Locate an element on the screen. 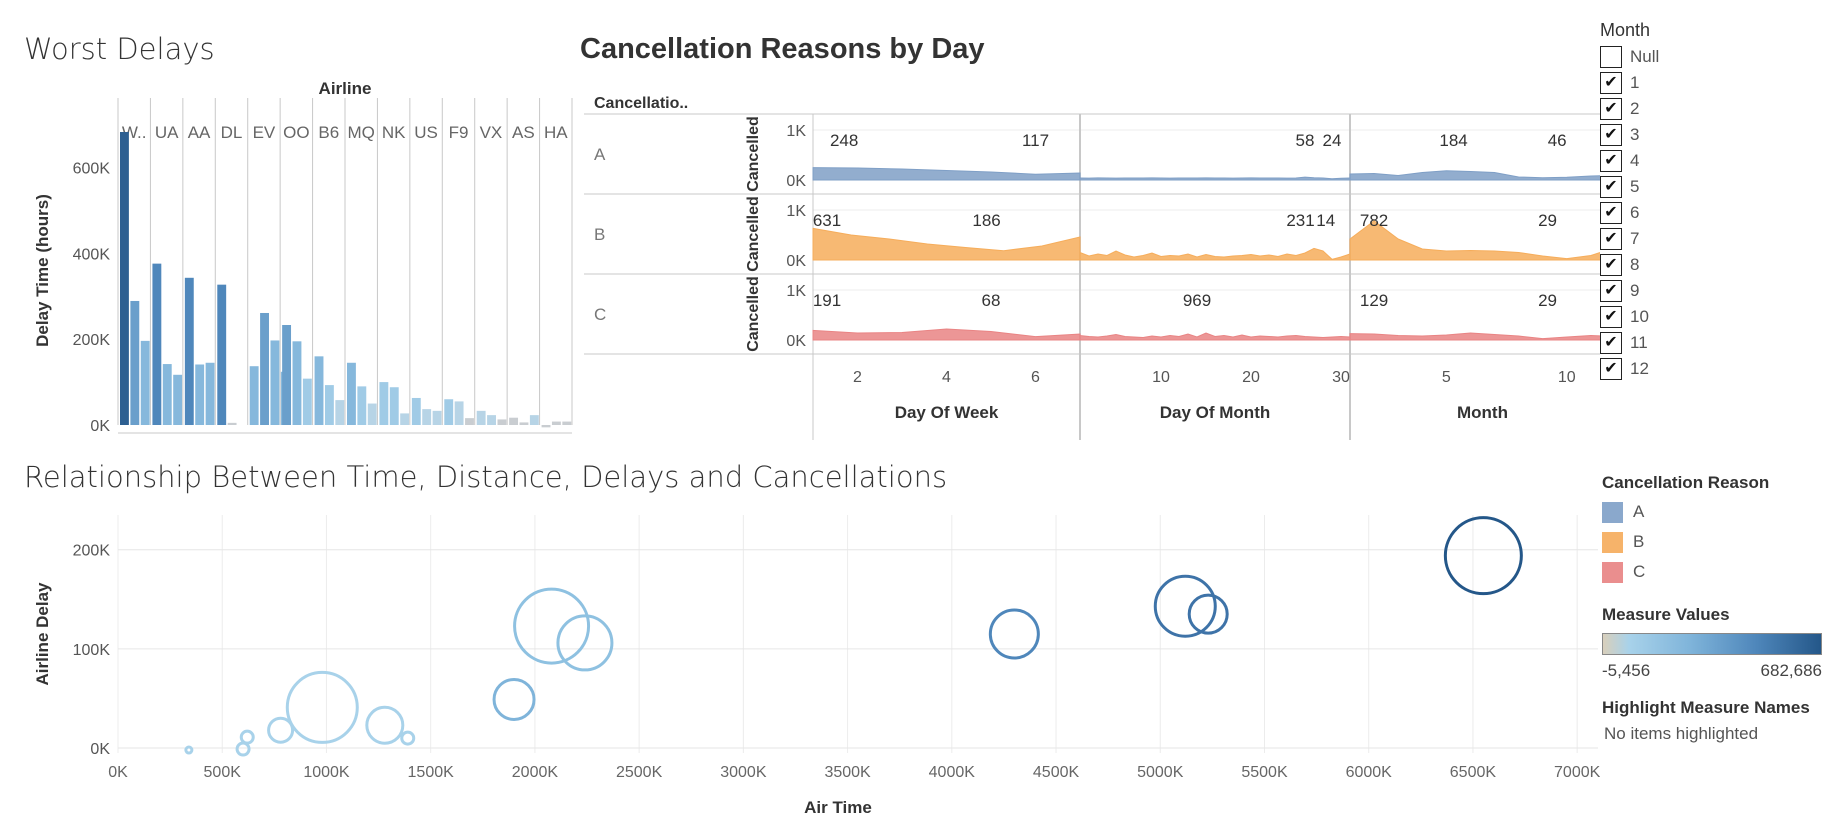 The height and width of the screenshot is (839, 1844). month-filter-item: Null is located at coordinates (1675, 57).